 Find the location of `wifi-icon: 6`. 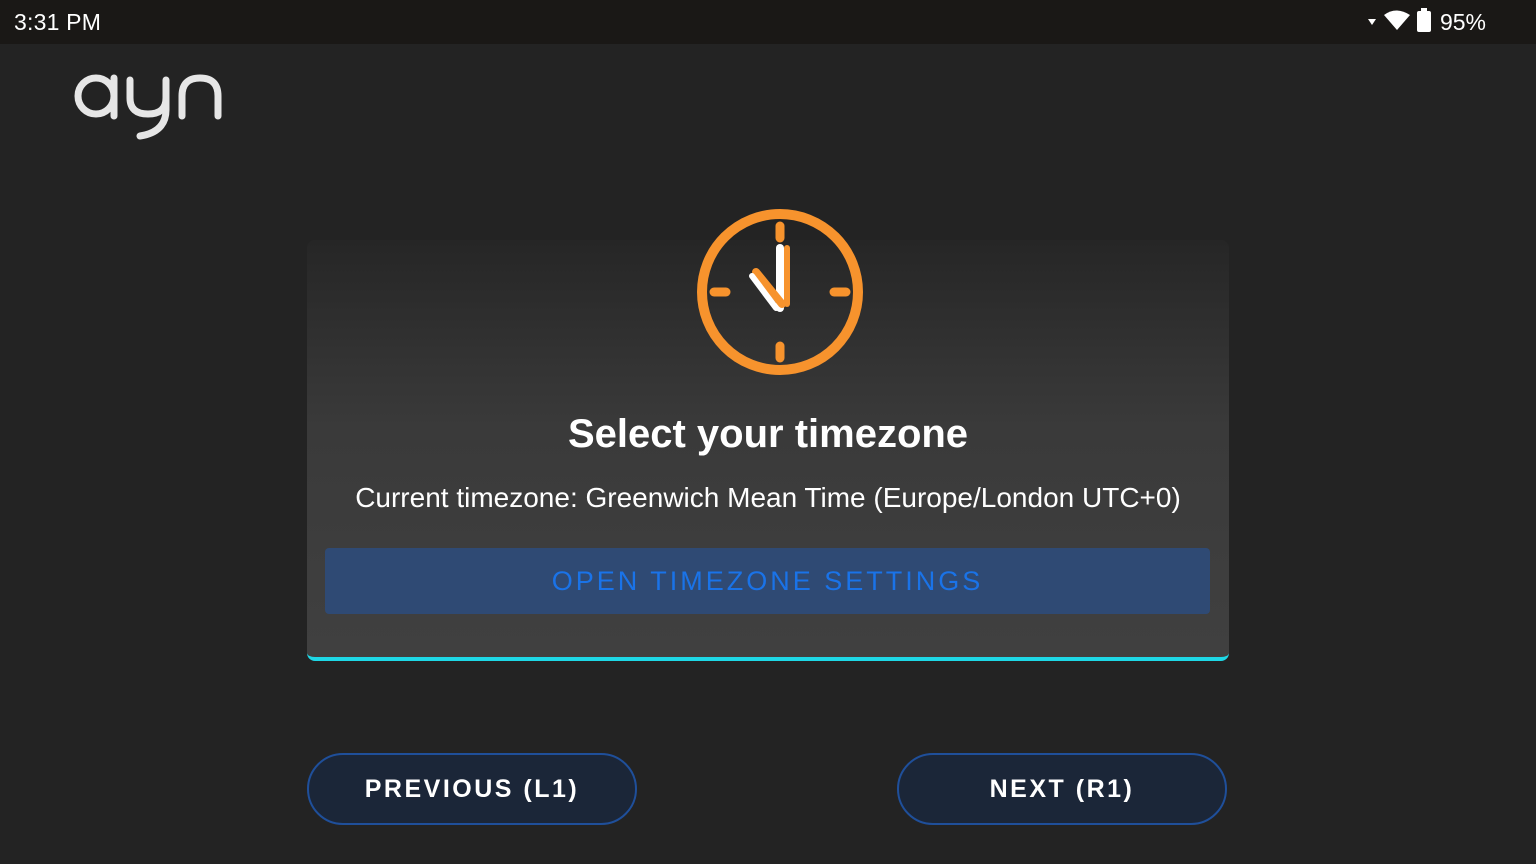

wifi-icon: 6 is located at coordinates (1397, 22).